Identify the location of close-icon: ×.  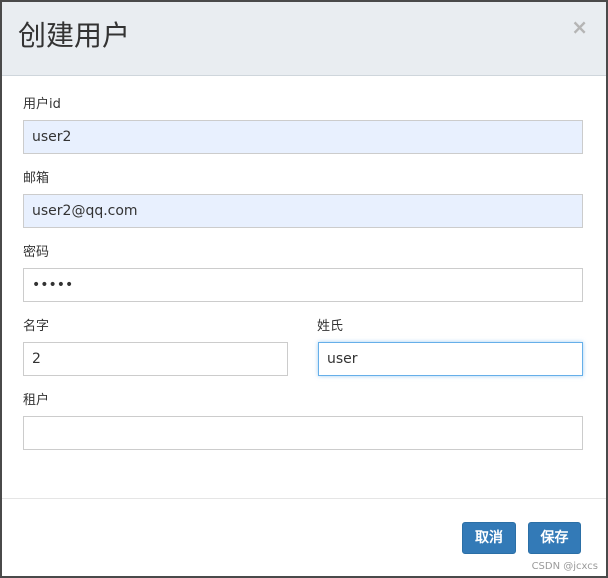
(579, 27).